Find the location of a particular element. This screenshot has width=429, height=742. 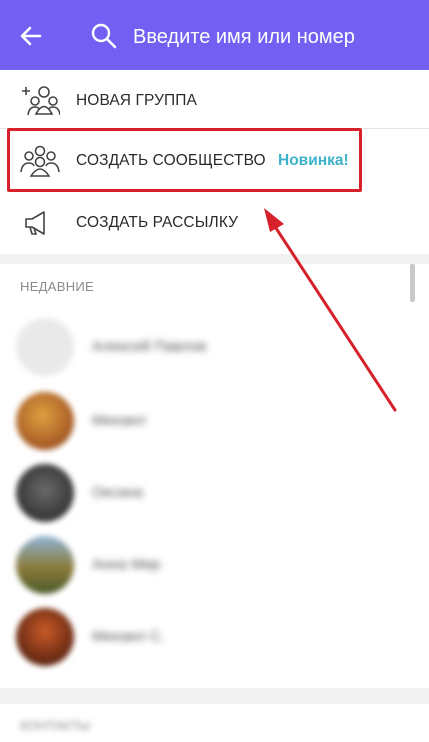

scrollbar is located at coordinates (412, 283).